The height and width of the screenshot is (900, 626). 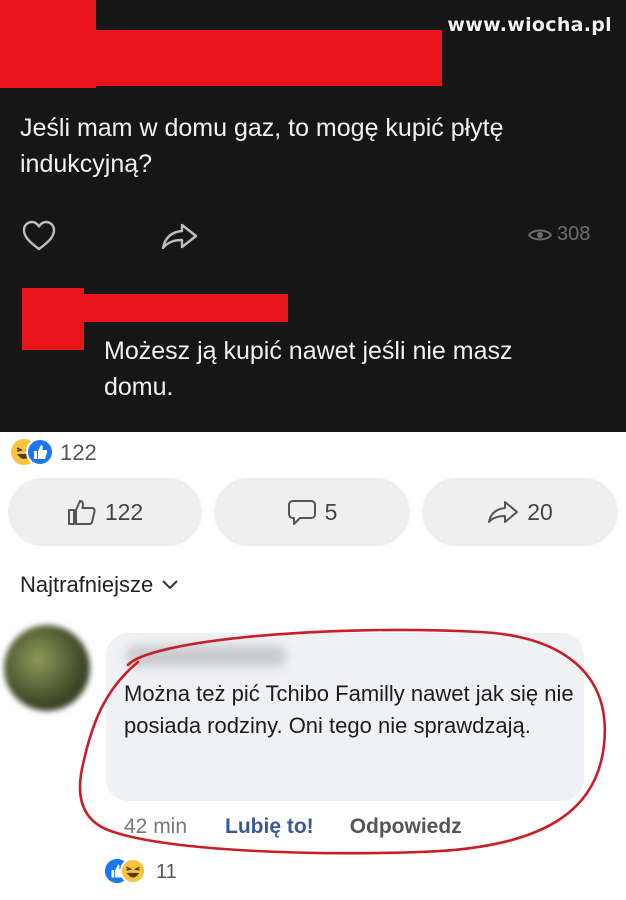 I want to click on post-reactions-summary: 122, so click(x=53, y=453).